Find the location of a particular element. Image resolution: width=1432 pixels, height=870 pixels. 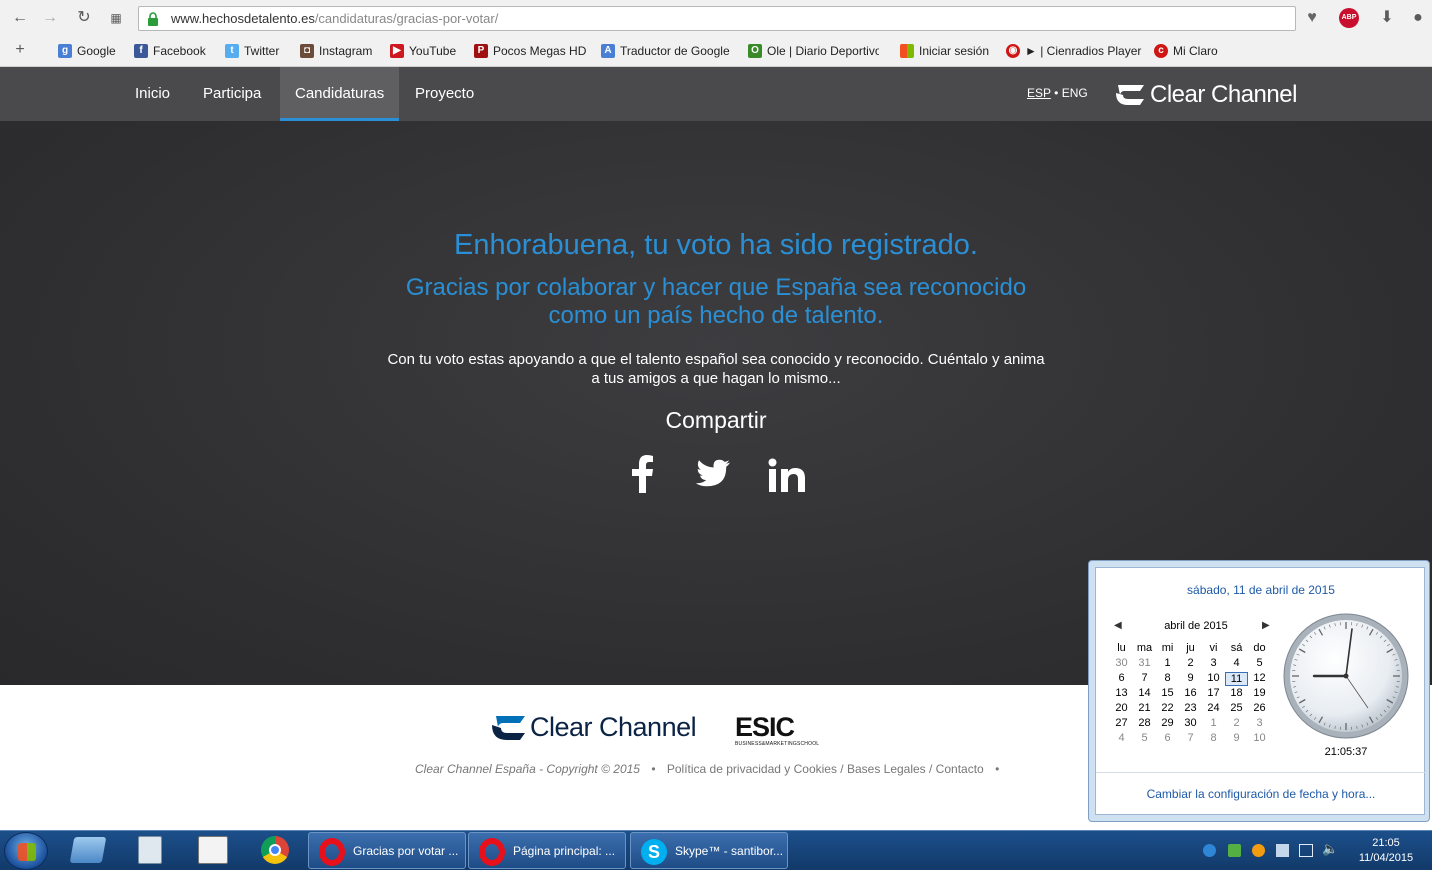

calendar-day-cell: 18 is located at coordinates (1236, 693).